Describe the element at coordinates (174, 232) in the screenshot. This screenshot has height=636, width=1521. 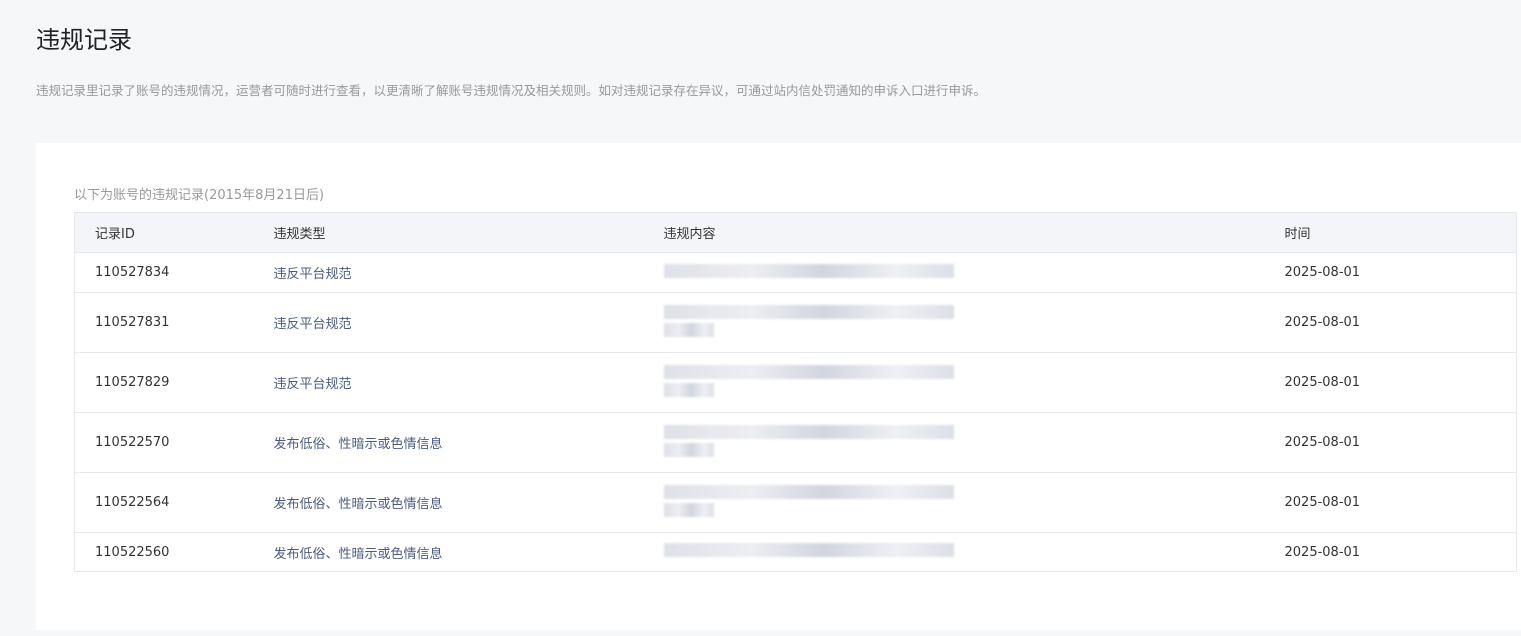
I see `col-header-id: 记录ID` at that location.